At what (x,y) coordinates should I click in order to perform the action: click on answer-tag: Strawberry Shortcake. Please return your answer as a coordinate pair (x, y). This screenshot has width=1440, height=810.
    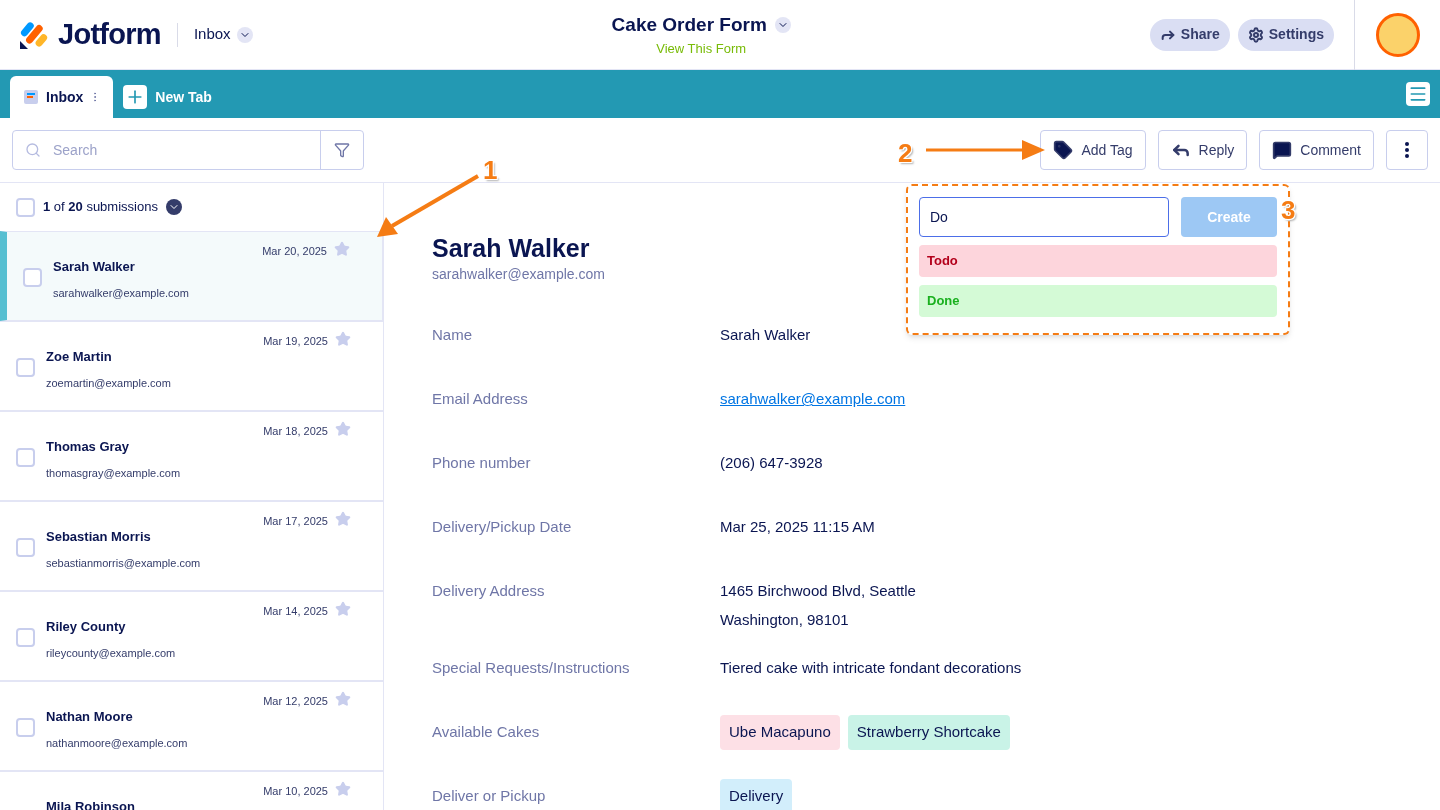
    Looking at the image, I should click on (928, 732).